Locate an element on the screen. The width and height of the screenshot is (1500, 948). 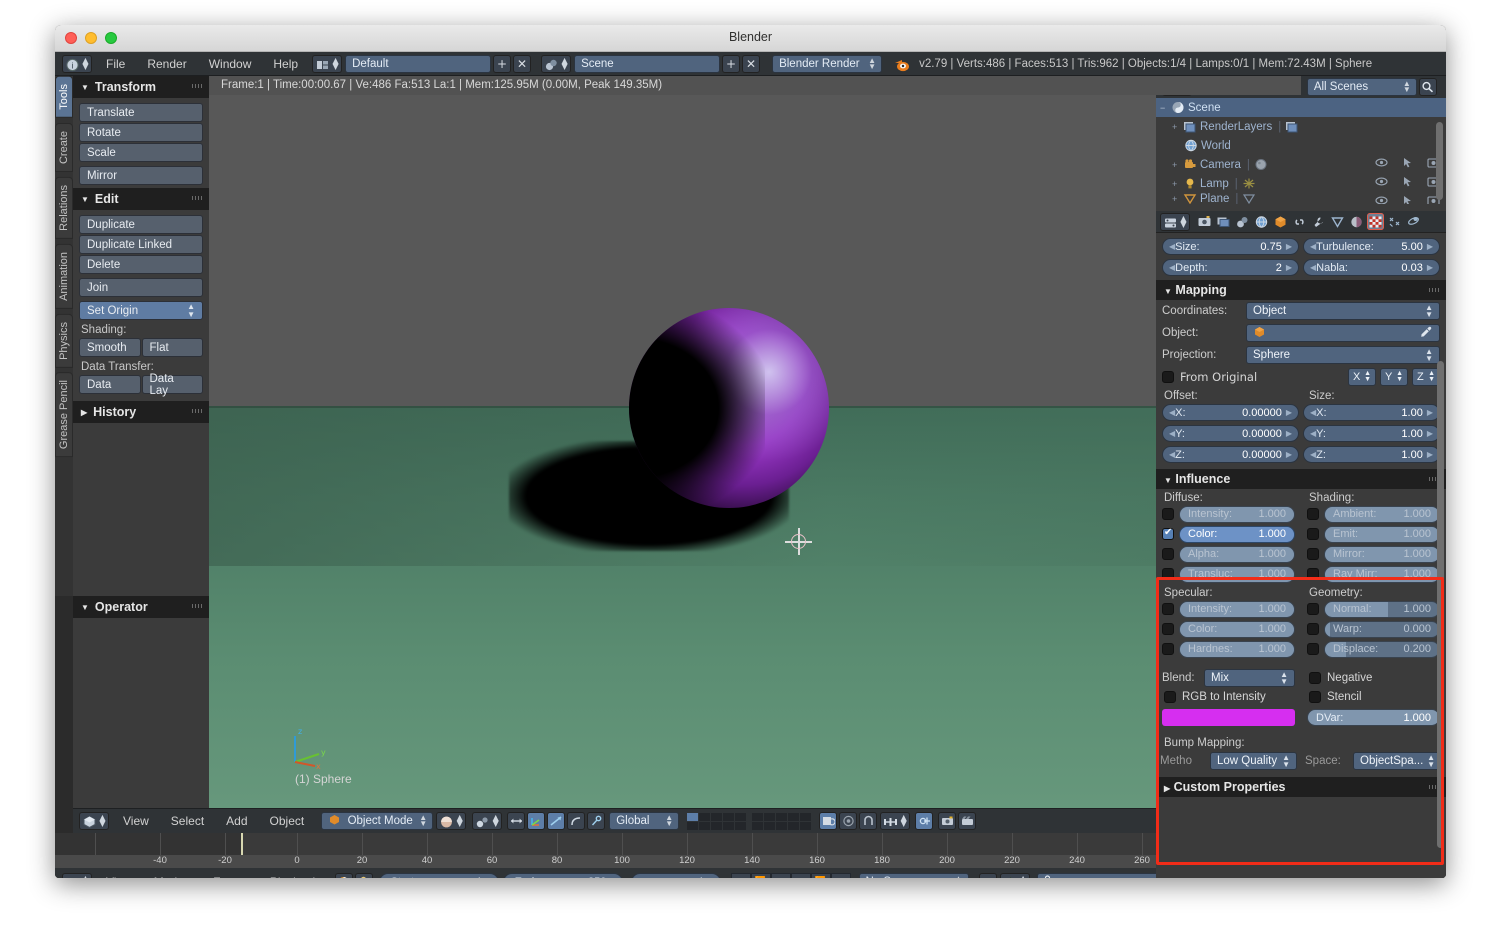
toolshelf-tab-grease-pencil: Grease Pencil is located at coordinates (64, 415).